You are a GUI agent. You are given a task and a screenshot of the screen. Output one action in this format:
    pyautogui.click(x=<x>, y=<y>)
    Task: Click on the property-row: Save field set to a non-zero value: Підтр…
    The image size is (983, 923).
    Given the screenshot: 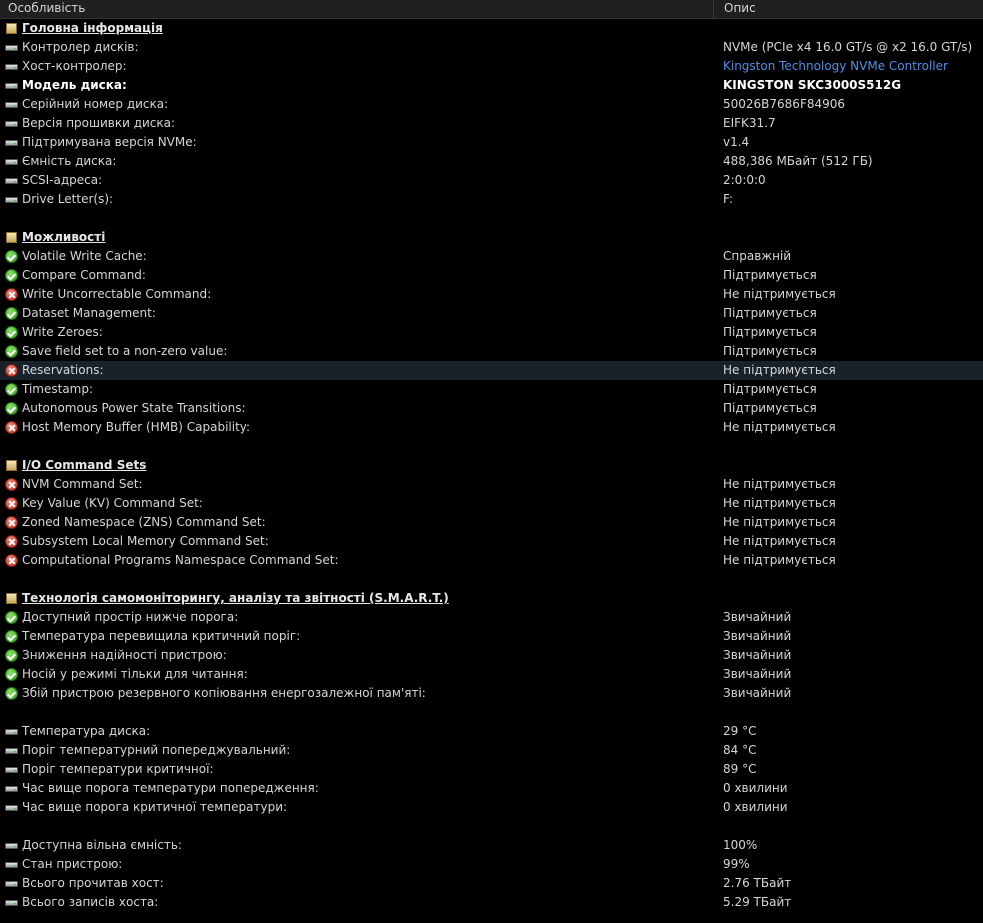 What is the action you would take?
    pyautogui.click(x=491, y=351)
    